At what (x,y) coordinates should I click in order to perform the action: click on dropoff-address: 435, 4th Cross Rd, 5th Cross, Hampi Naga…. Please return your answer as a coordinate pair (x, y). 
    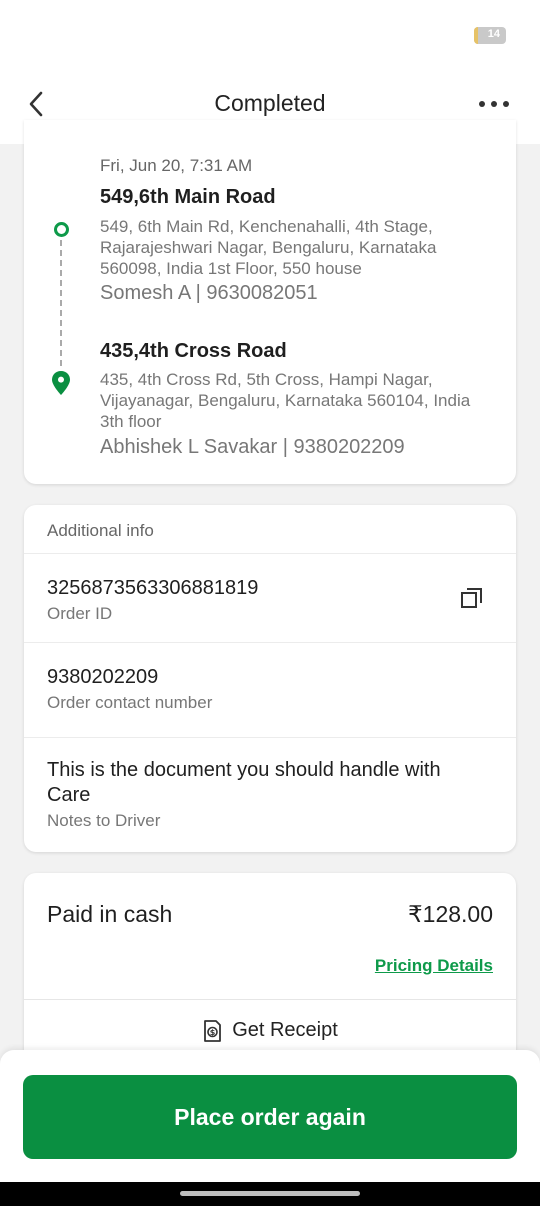
    Looking at the image, I should click on (285, 400).